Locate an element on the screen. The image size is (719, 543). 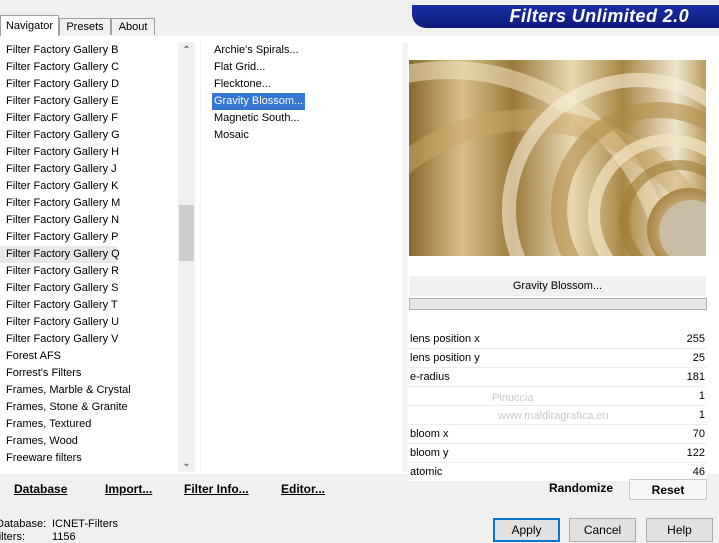
tab-presets: Presets is located at coordinates (85, 26).